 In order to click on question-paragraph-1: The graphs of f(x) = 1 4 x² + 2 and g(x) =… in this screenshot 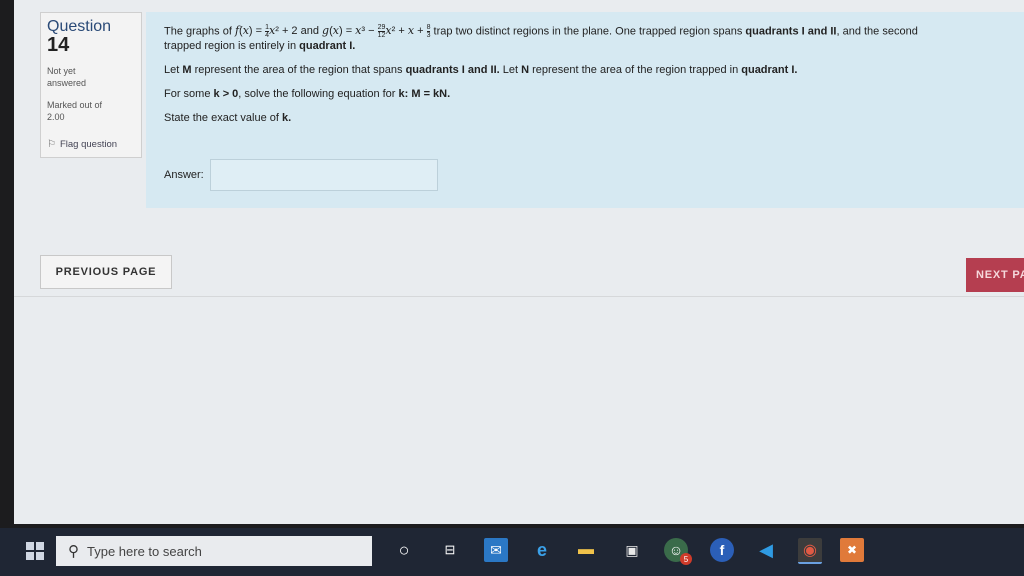, I will do `click(585, 38)`.